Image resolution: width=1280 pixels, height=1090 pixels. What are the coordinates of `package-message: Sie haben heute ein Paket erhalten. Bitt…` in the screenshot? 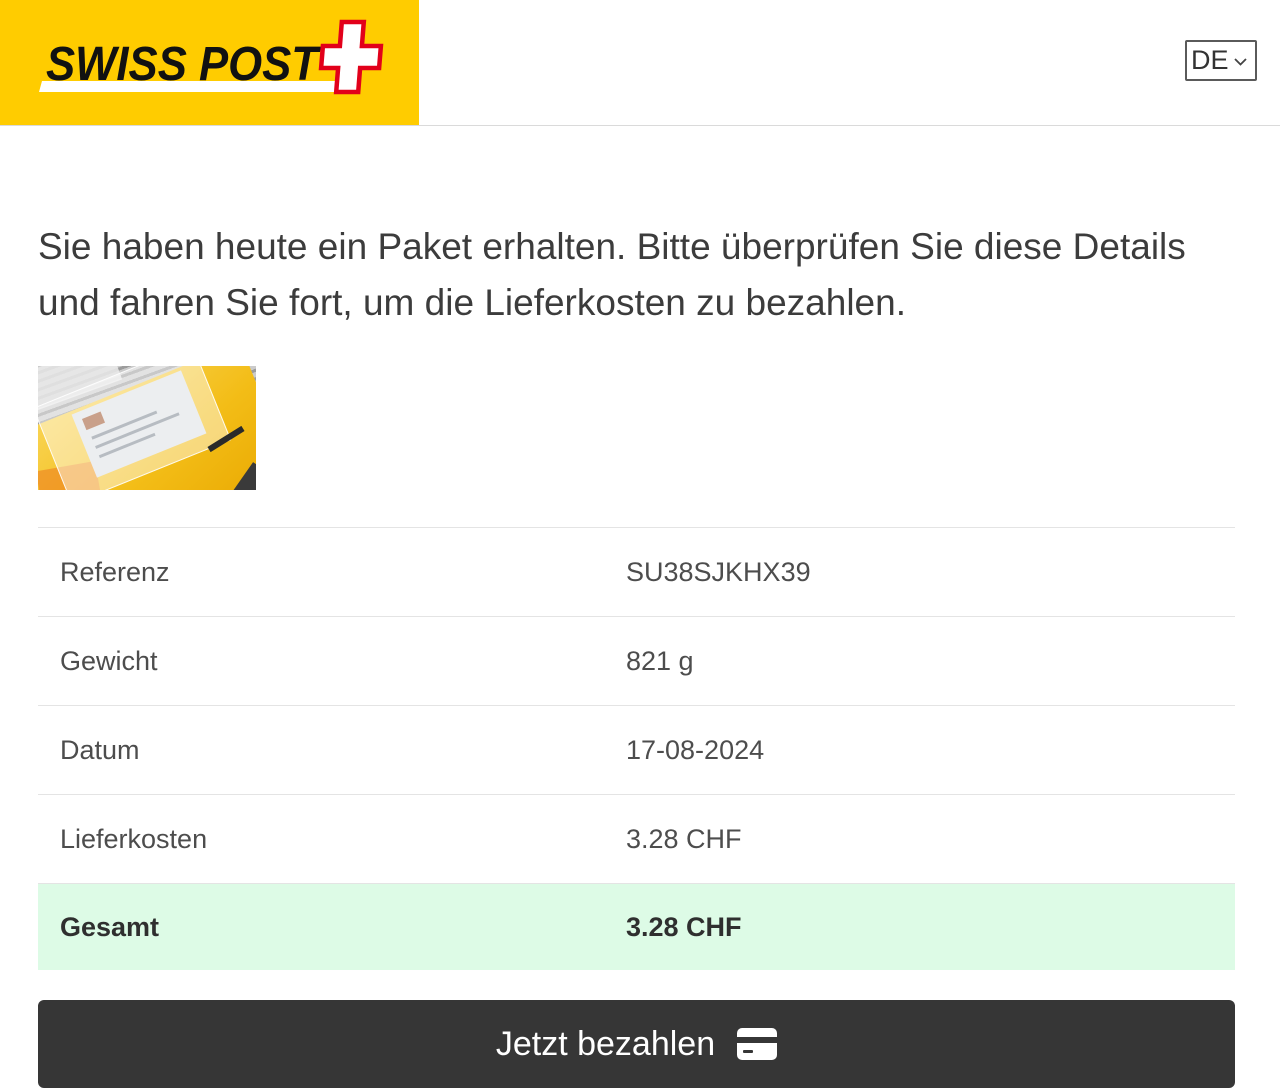 It's located at (612, 274).